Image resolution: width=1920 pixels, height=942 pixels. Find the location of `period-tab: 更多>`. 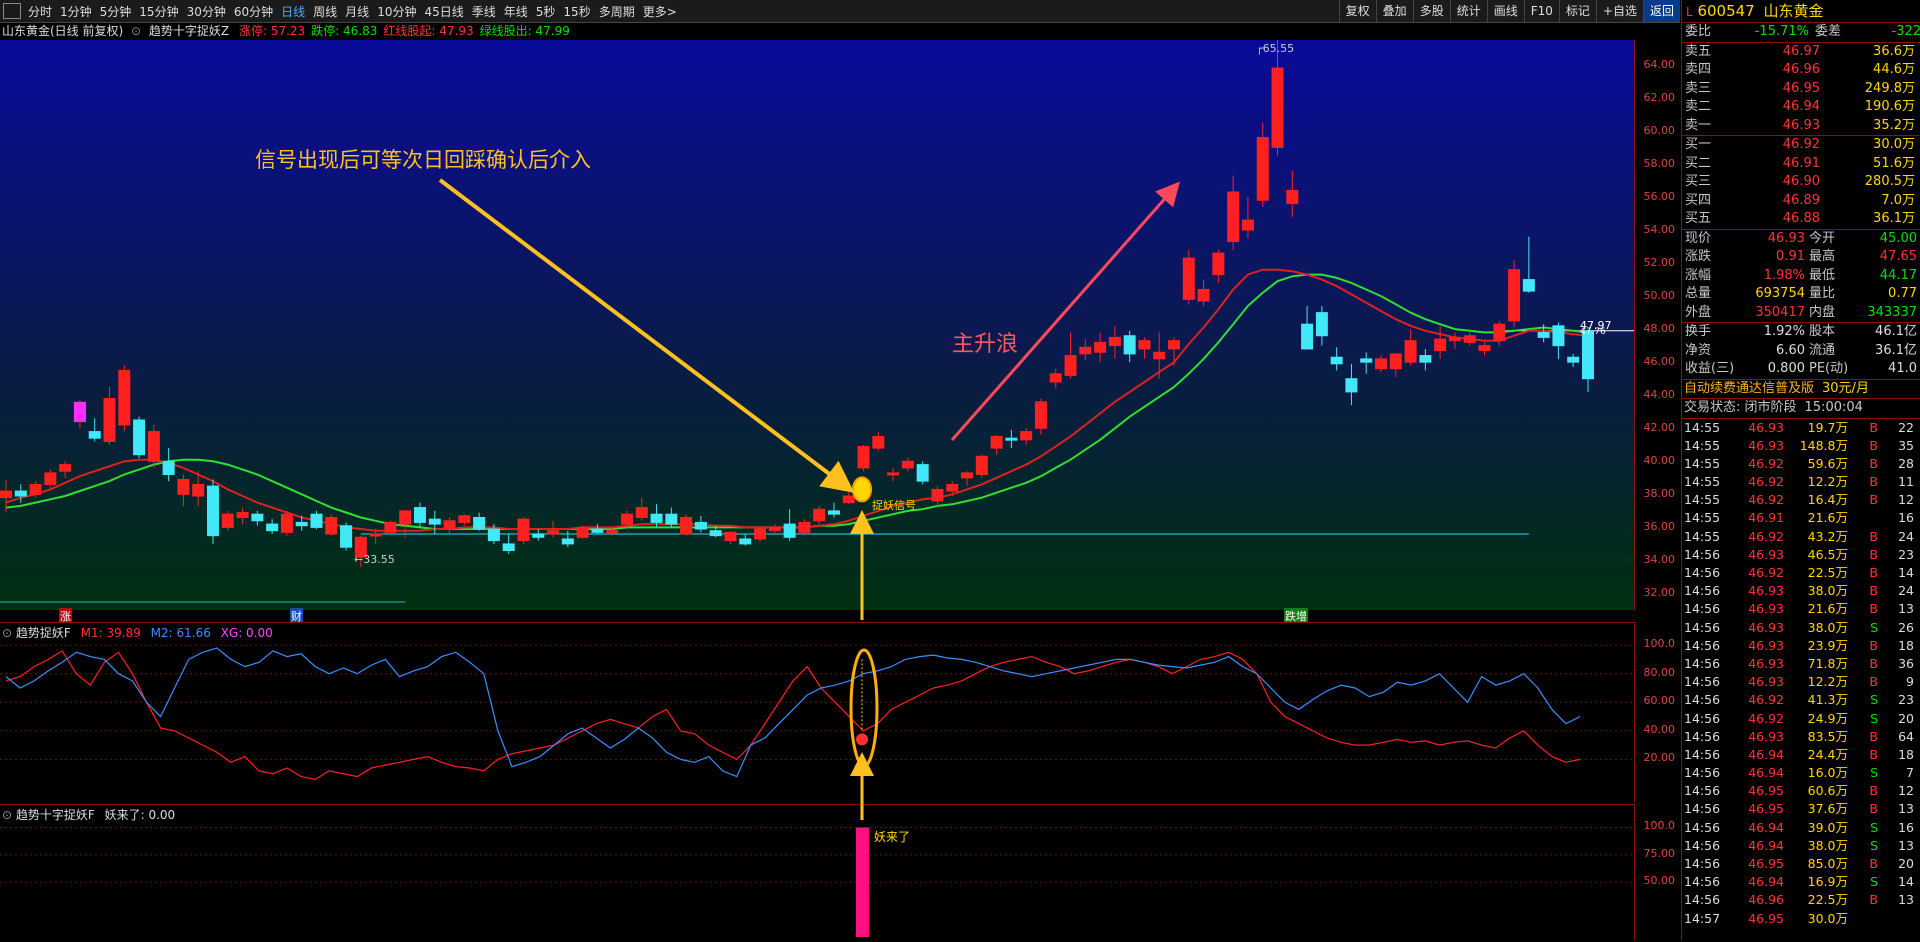

period-tab: 更多> is located at coordinates (660, 11).